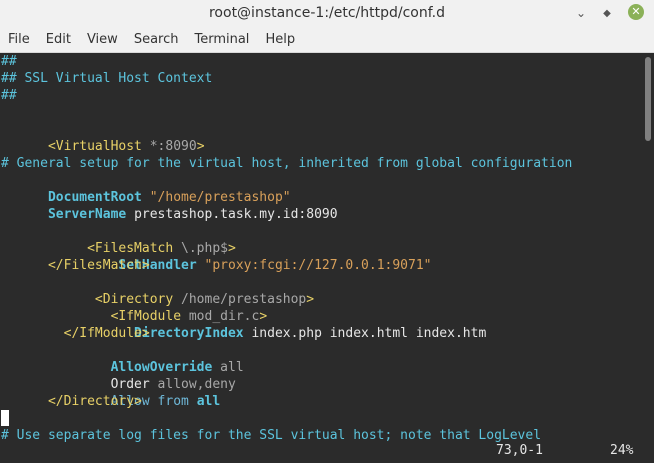 This screenshot has height=463, width=654. I want to click on code-line: ## SSL Virtual Host Context, so click(107, 78).